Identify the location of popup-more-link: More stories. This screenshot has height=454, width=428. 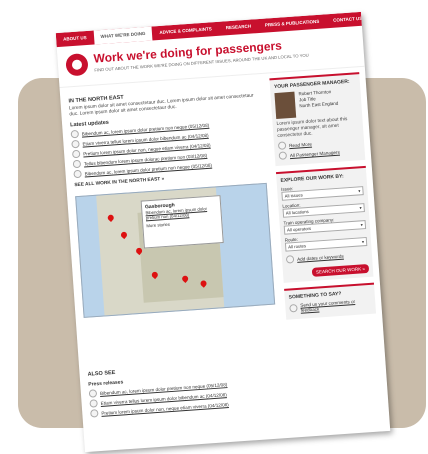
(182, 223).